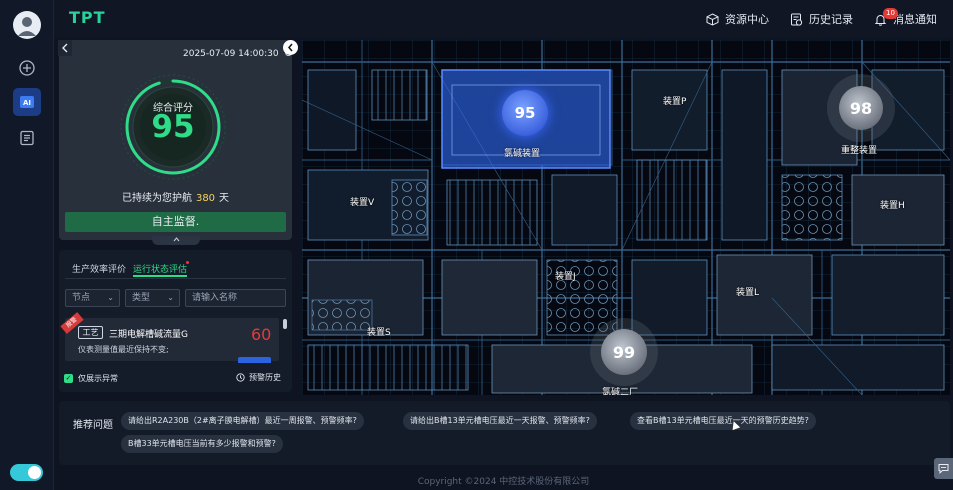 This screenshot has height=490, width=953. What do you see at coordinates (859, 149) in the screenshot?
I see `unit-label-reforming: 重整装置` at bounding box center [859, 149].